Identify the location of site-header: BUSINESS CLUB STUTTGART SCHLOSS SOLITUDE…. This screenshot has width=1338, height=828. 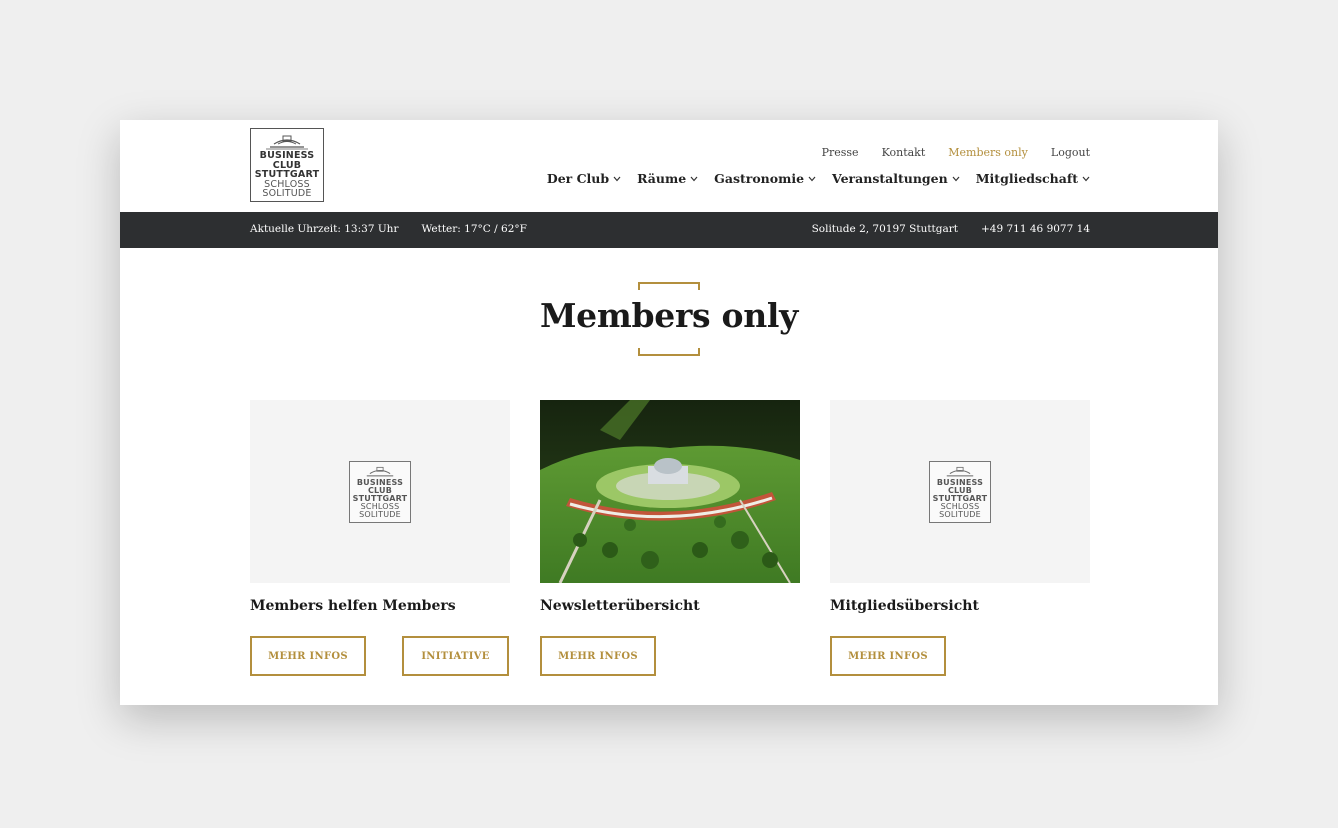
(669, 166).